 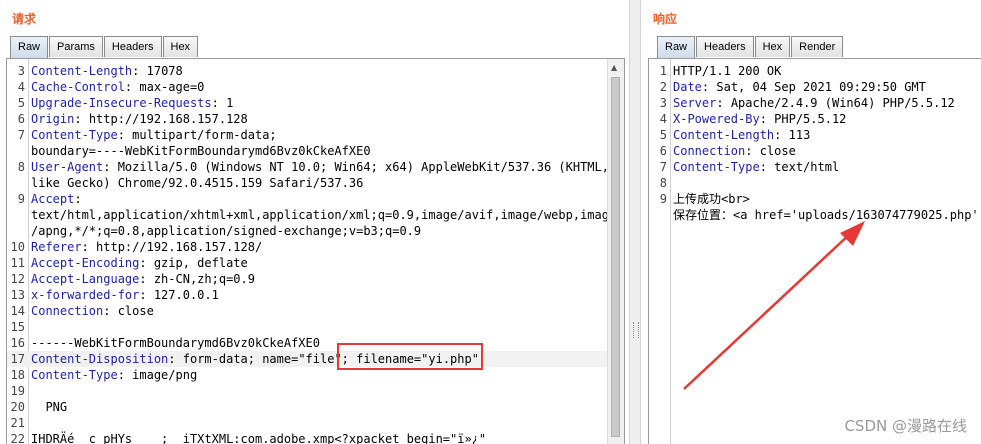 What do you see at coordinates (905, 426) in the screenshot?
I see `watermark: CSDN @漫路在线` at bounding box center [905, 426].